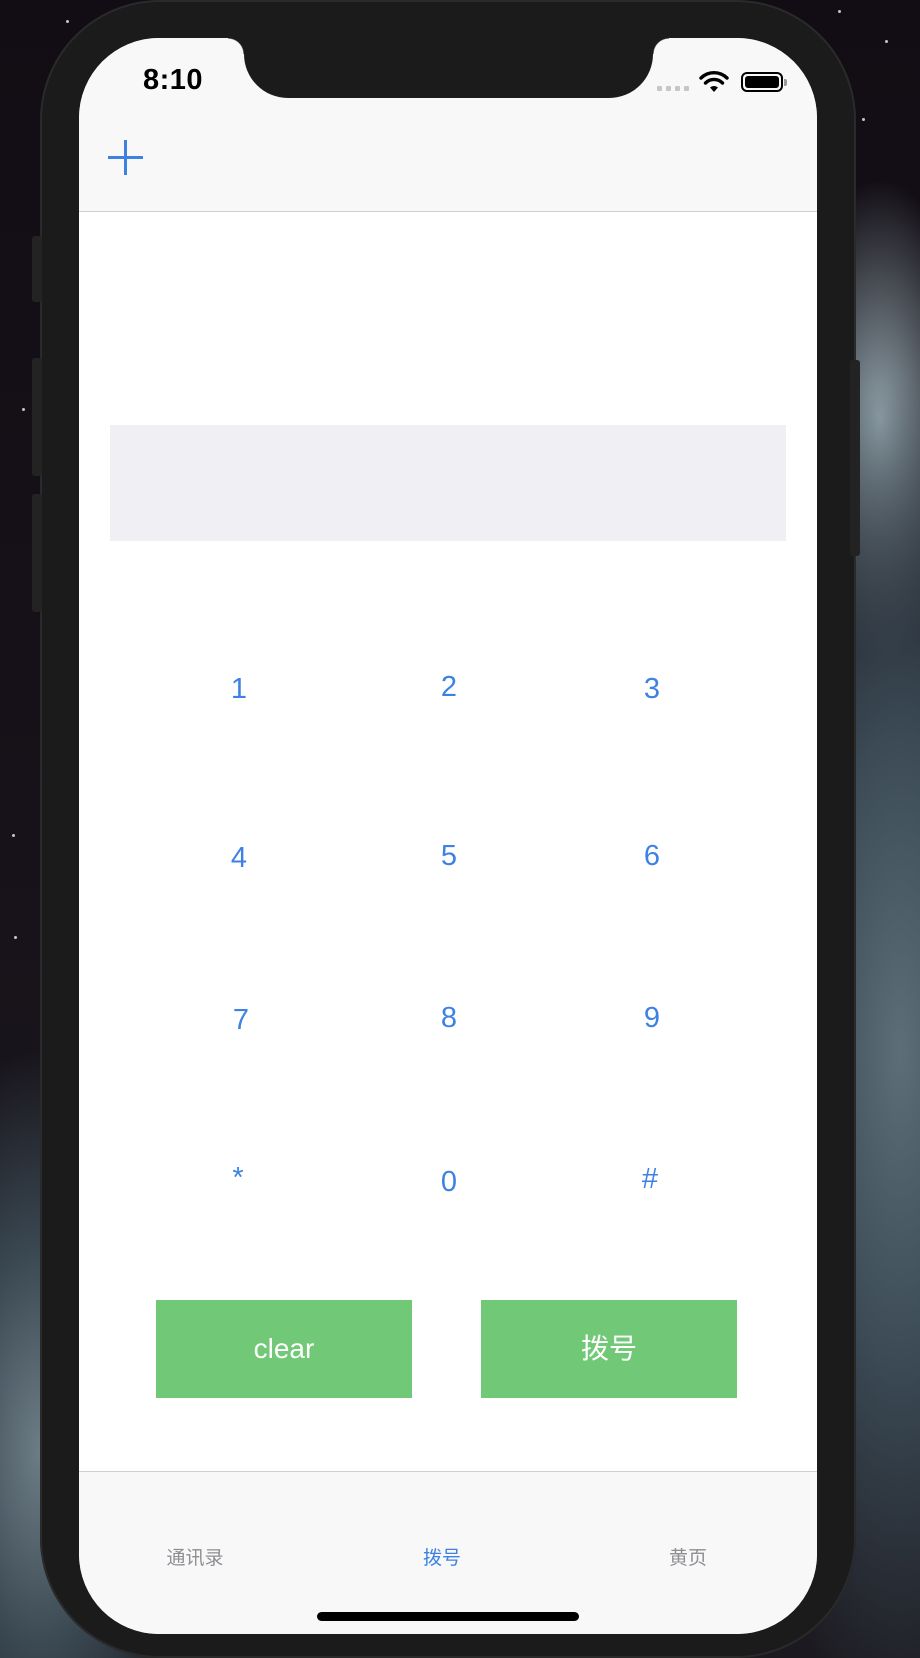  What do you see at coordinates (764, 82) in the screenshot?
I see `battery-icon` at bounding box center [764, 82].